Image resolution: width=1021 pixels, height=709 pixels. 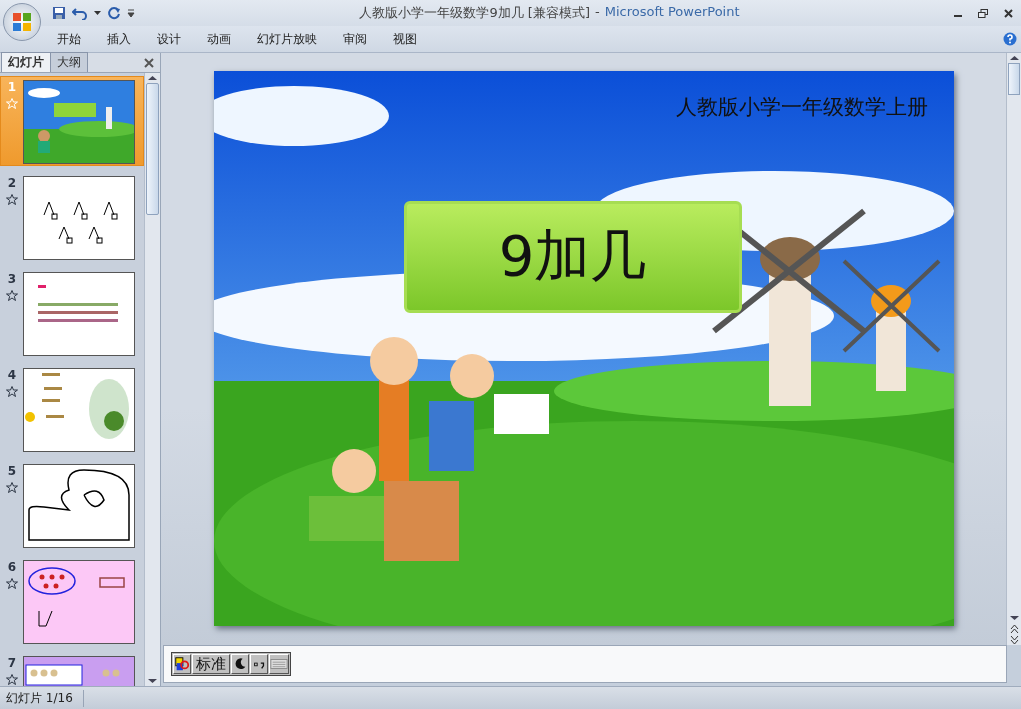 I want to click on panel-tab: 大纲, so click(x=69, y=62).